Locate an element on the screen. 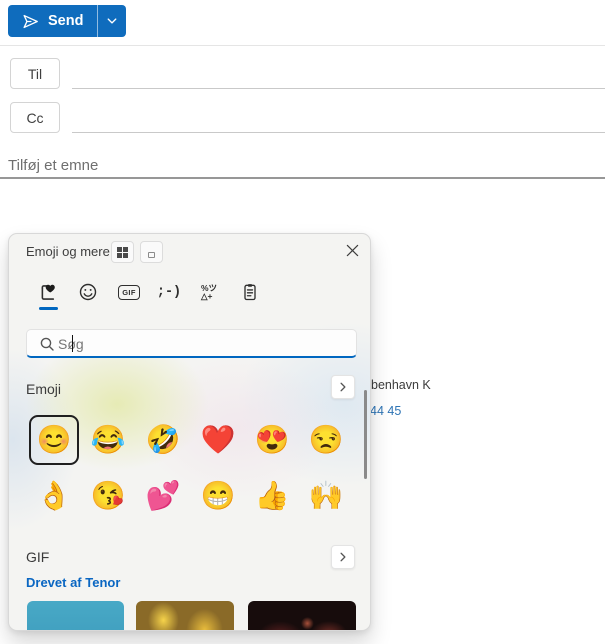  kaomoji-icon: ;-) is located at coordinates (169, 292).